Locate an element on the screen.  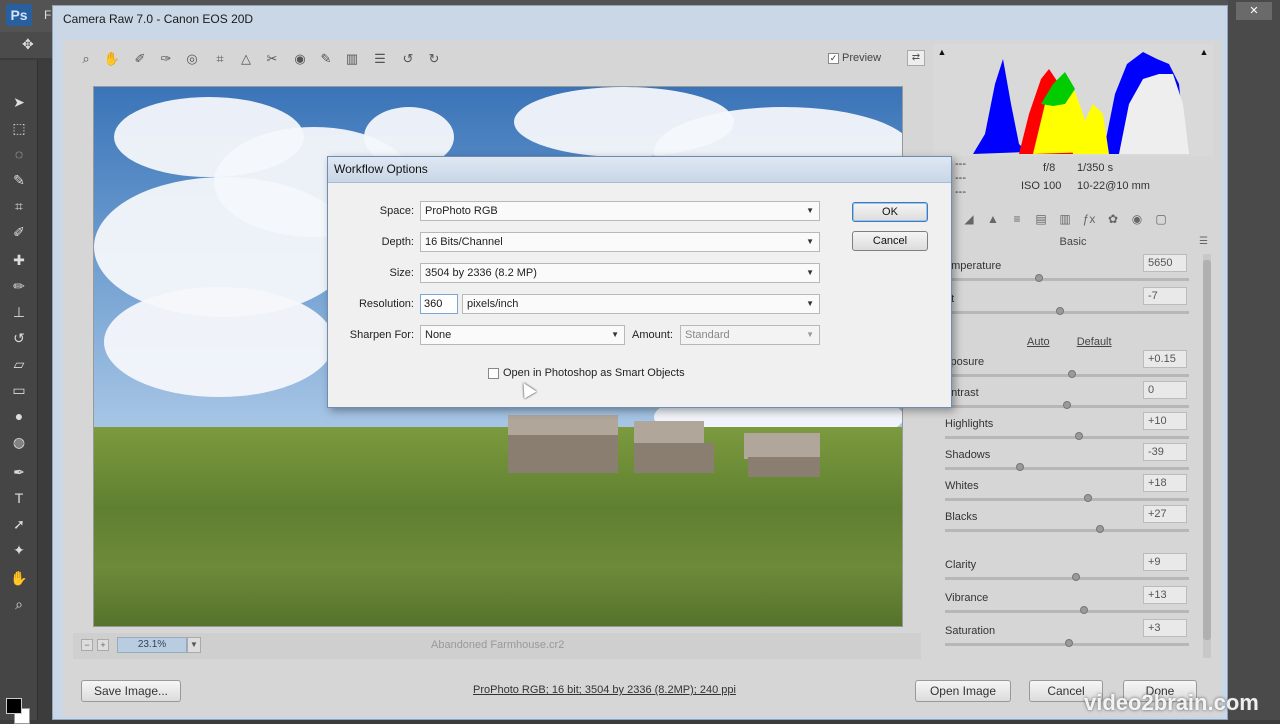
tone-curve-tab-icon: ▲ is located at coordinates (993, 219).